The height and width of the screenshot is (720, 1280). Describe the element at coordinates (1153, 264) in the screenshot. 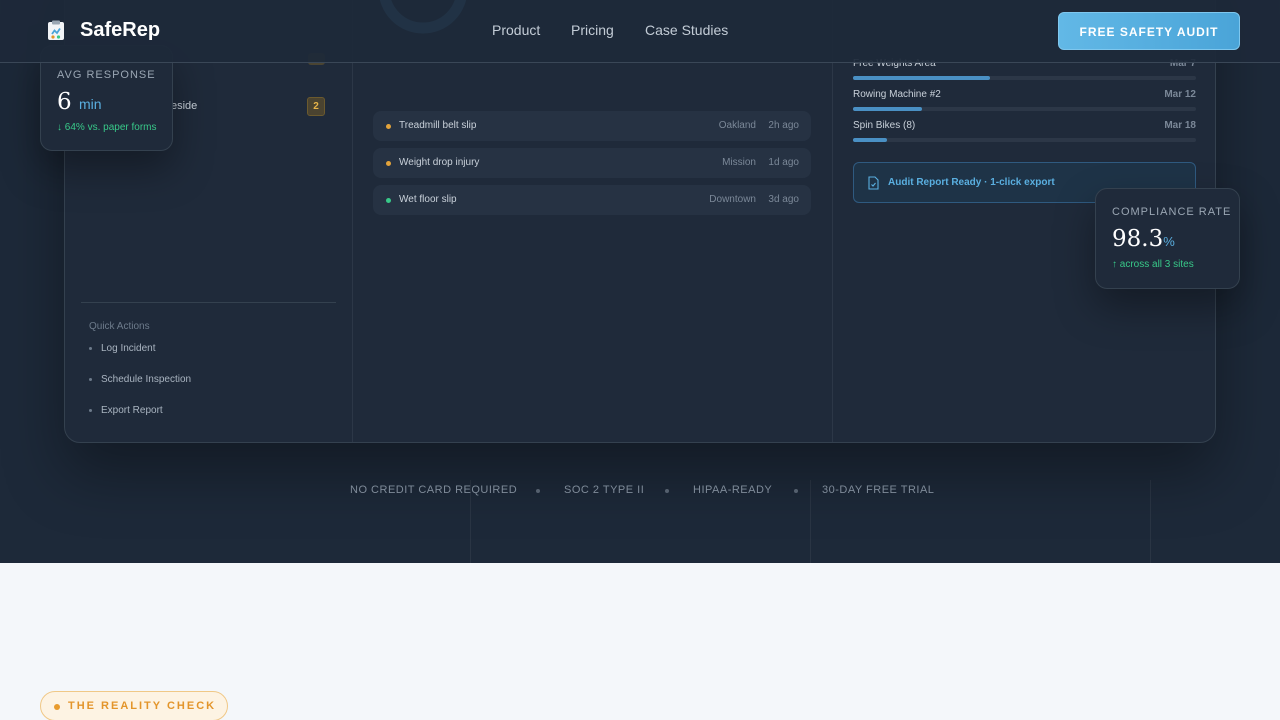

I see `compliance-rate-sub: ↑ across all 3 sites` at that location.